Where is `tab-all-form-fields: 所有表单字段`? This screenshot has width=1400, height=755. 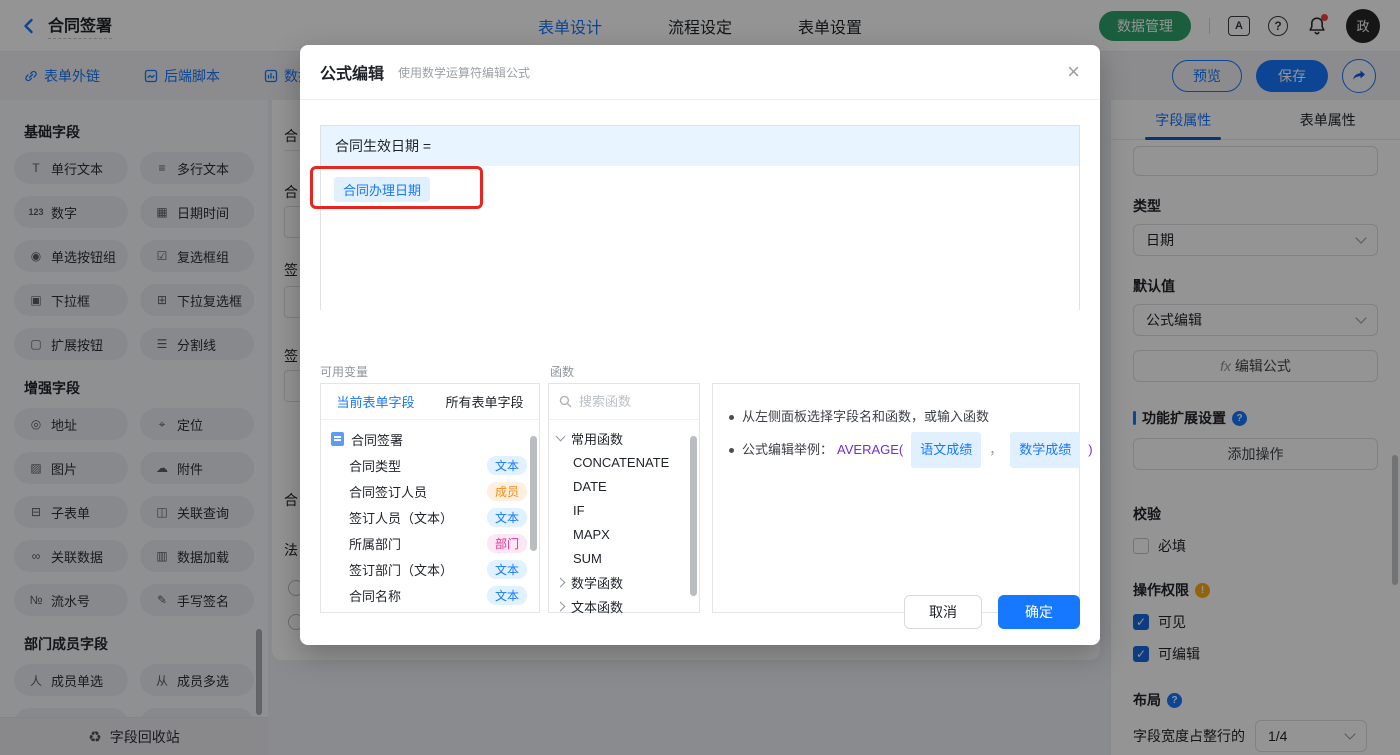
tab-all-form-fields: 所有表单字段 is located at coordinates (484, 401).